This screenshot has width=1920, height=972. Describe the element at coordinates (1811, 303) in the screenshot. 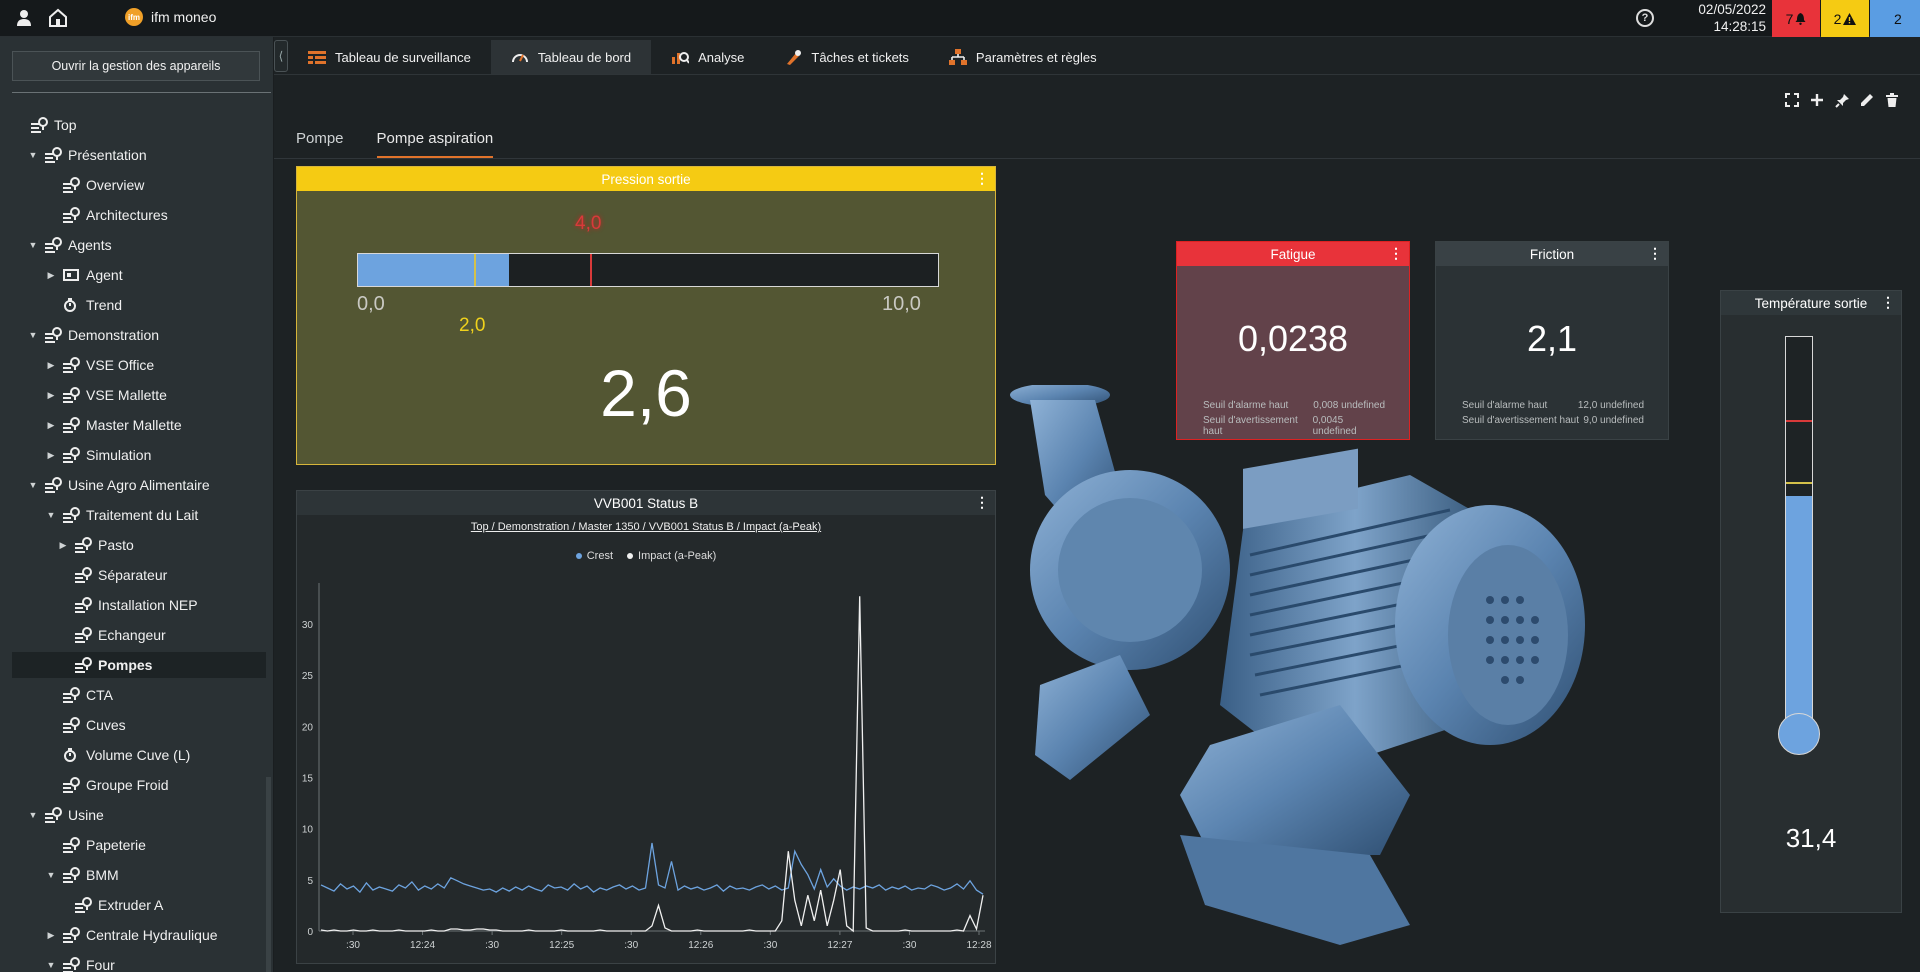

I see `widget-header: Température sortie ⋮` at that location.